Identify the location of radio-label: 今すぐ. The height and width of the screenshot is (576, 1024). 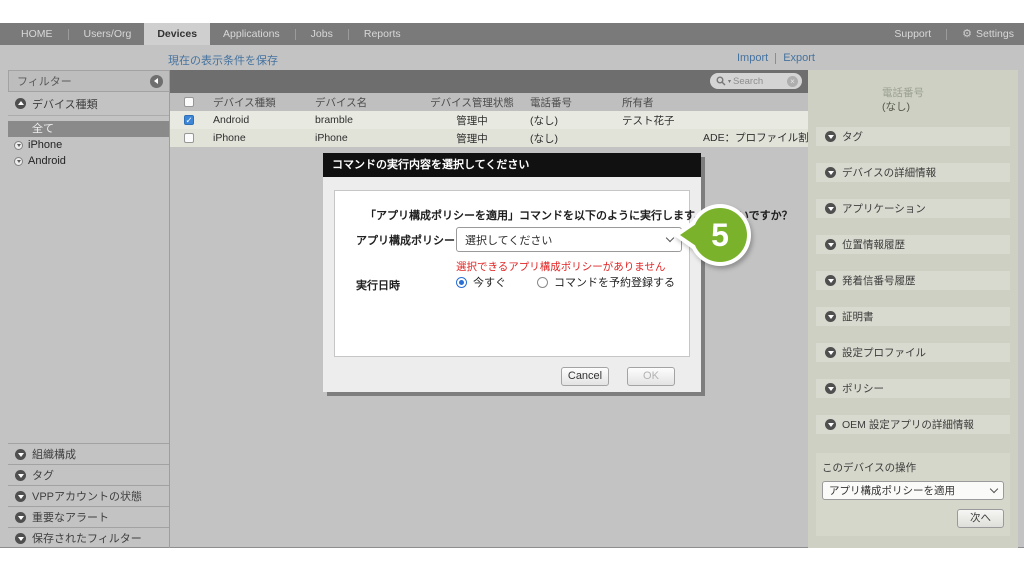
(489, 283).